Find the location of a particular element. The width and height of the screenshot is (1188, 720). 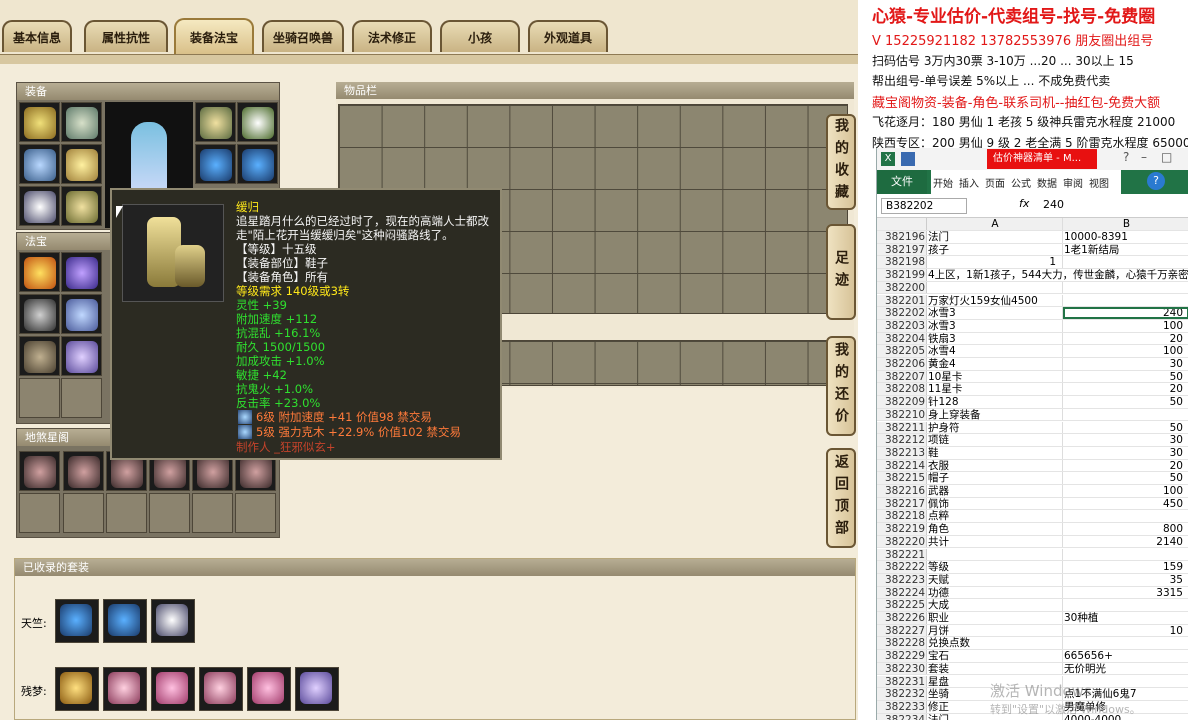

cell-a: 角色 is located at coordinates (995, 529).